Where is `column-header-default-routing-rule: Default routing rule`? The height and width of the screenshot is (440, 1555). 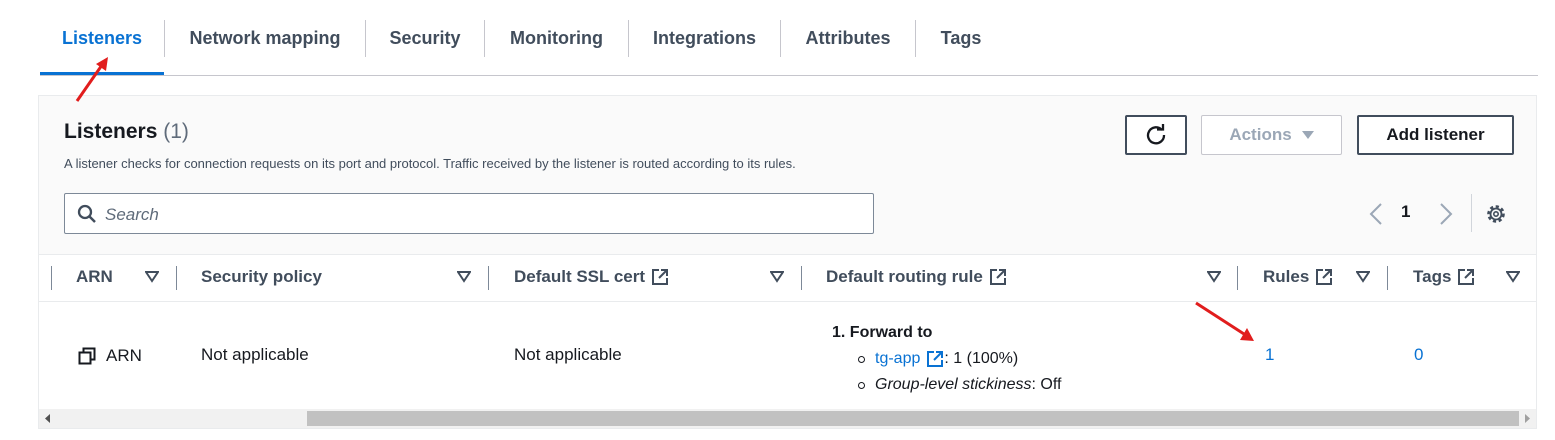
column-header-default-routing-rule: Default routing rule is located at coordinates (916, 277).